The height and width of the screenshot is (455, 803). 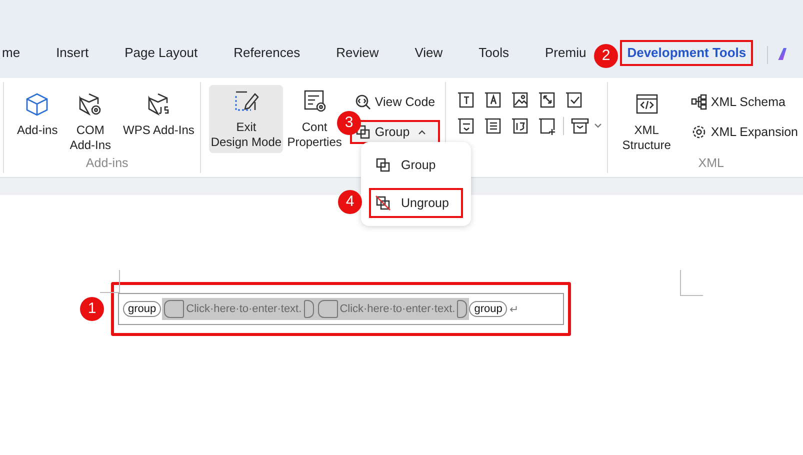 What do you see at coordinates (90, 104) in the screenshot?
I see `cube-gear-icon` at bounding box center [90, 104].